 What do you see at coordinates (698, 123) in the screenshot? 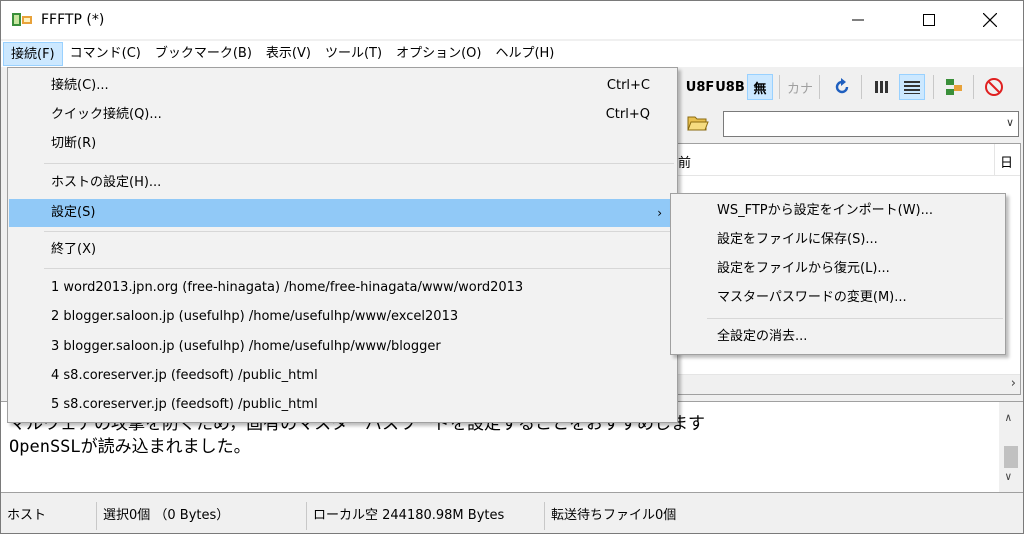
I see `open-folder-icon` at bounding box center [698, 123].